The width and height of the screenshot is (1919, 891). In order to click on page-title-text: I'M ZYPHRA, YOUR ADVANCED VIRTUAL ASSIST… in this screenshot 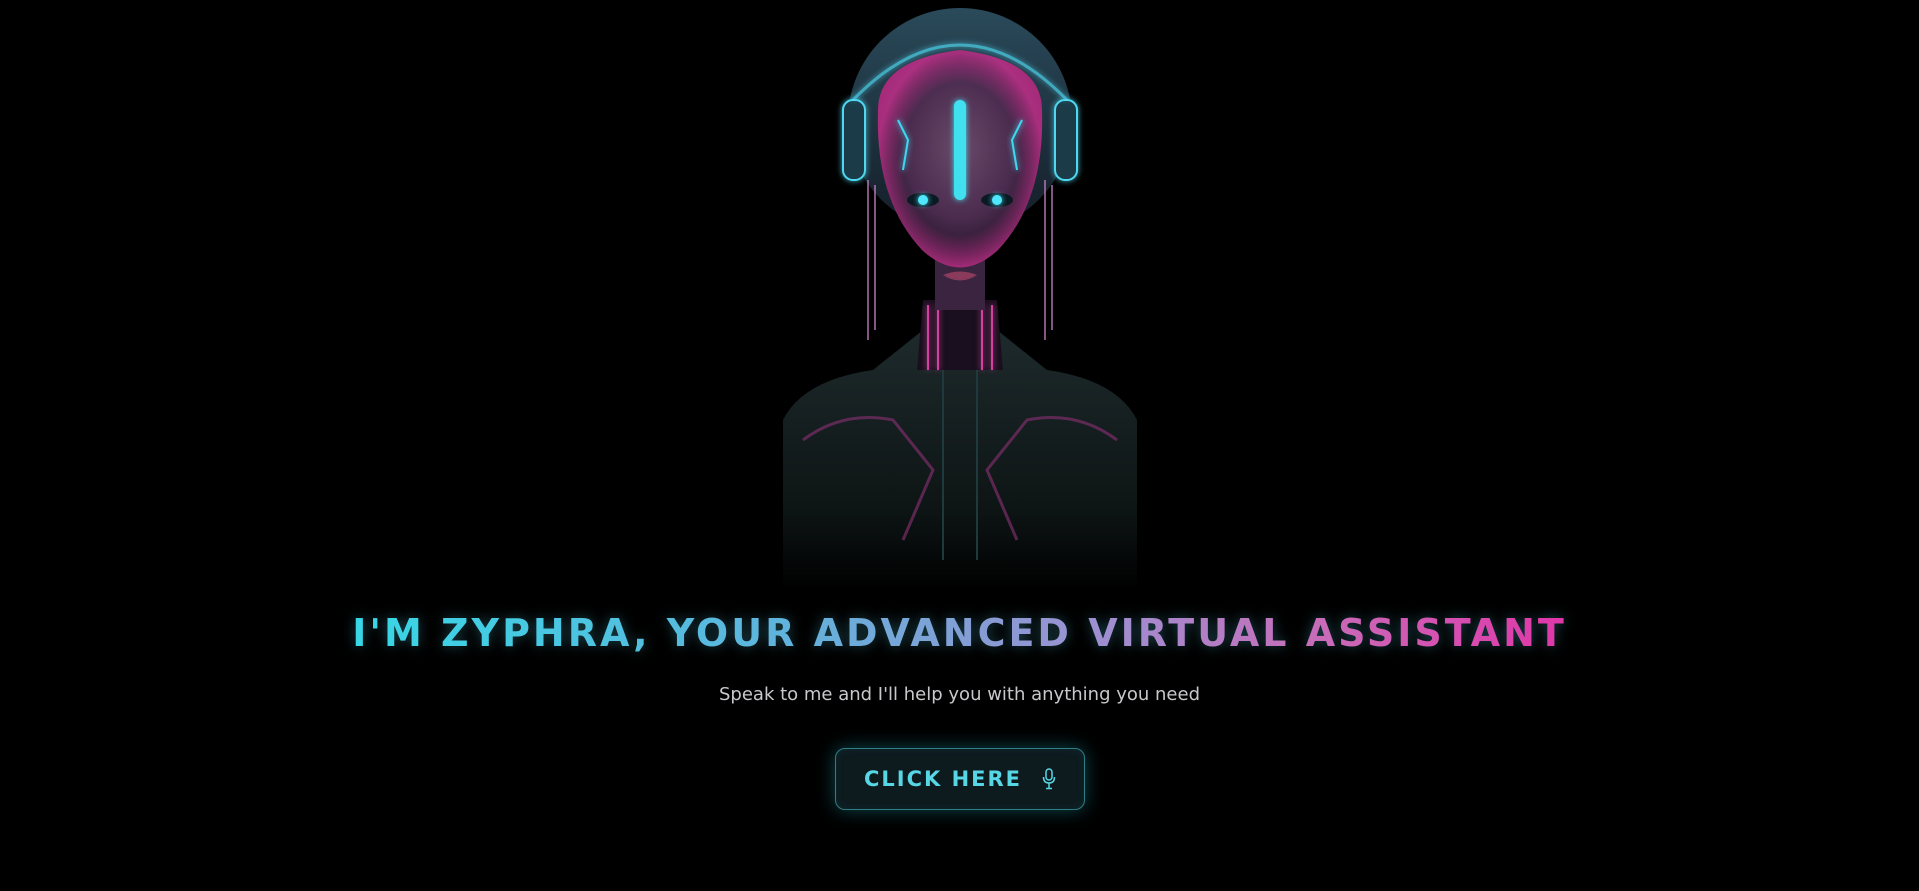, I will do `click(959, 633)`.